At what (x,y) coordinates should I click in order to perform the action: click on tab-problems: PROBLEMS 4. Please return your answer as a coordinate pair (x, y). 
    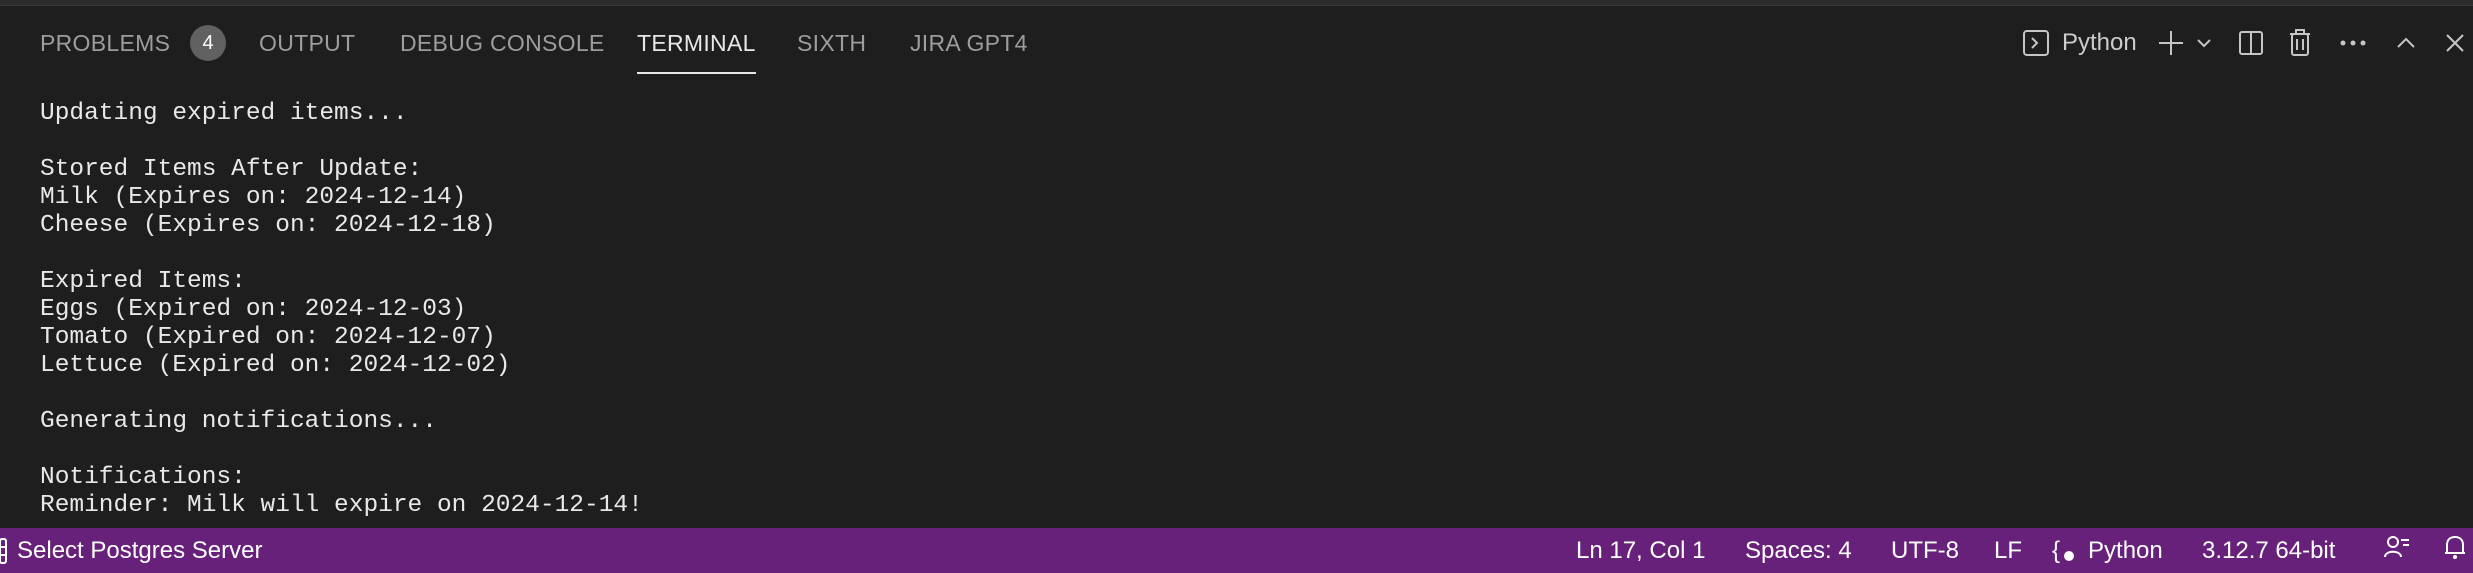
    Looking at the image, I should click on (133, 43).